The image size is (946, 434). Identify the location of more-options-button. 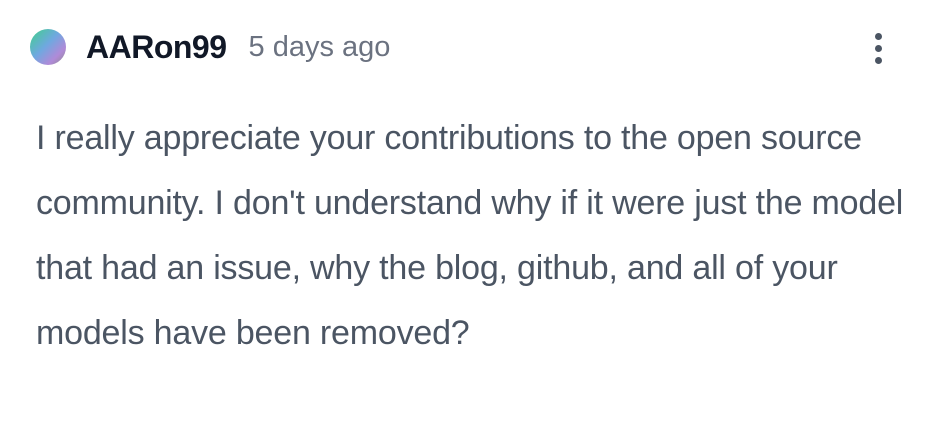
(878, 48).